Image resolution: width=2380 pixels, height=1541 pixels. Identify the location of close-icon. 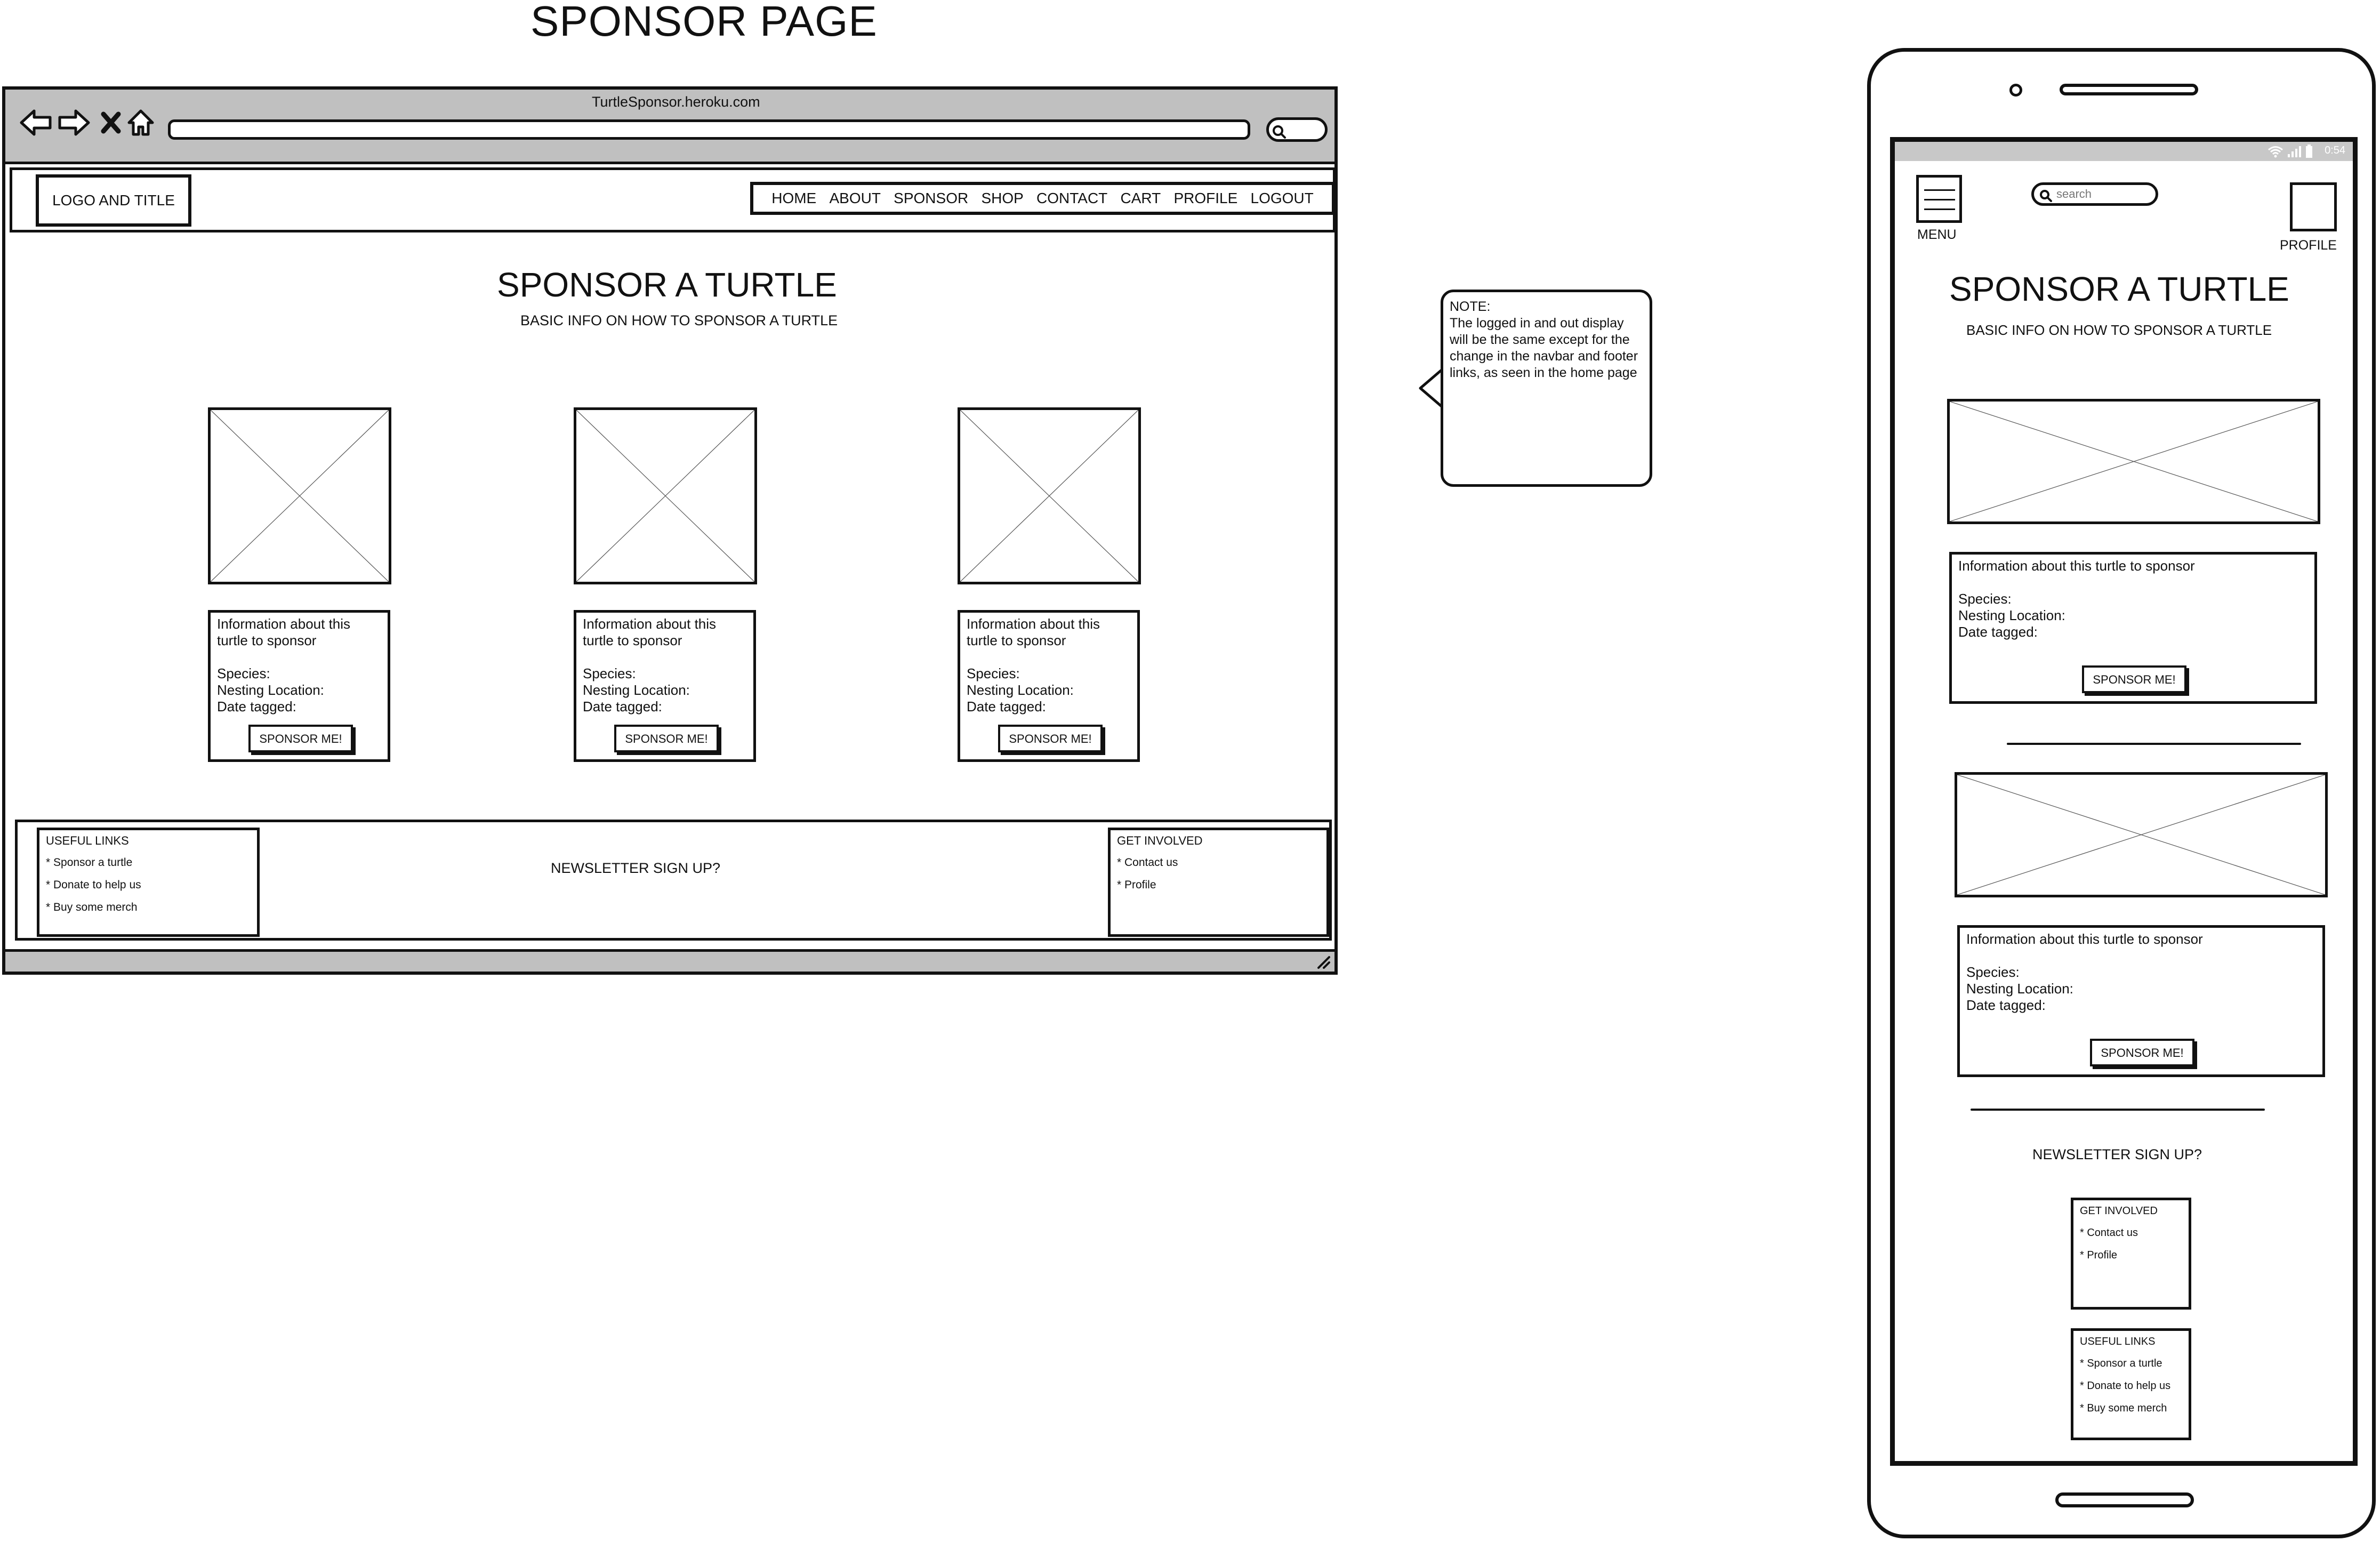
(111, 123).